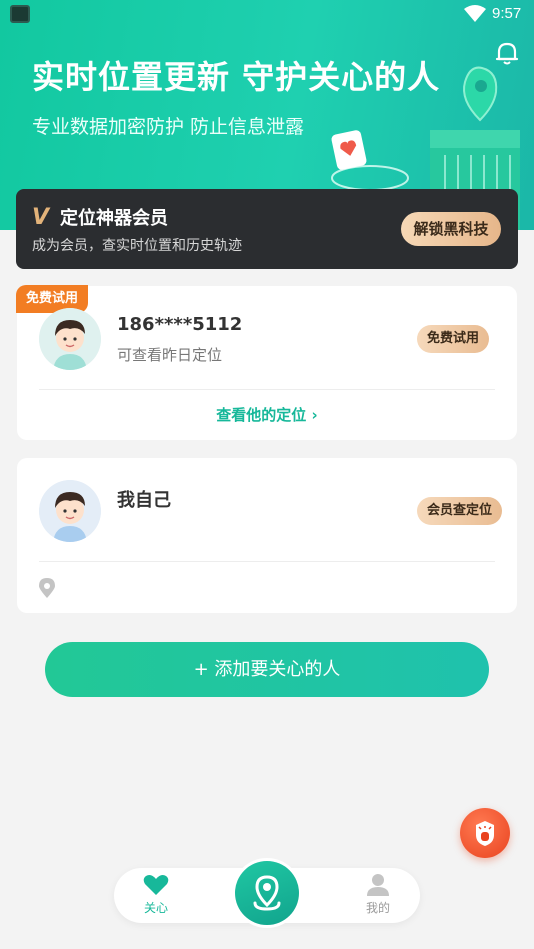 The image size is (534, 949). What do you see at coordinates (267, 14) in the screenshot?
I see `status-bar: 9:57` at bounding box center [267, 14].